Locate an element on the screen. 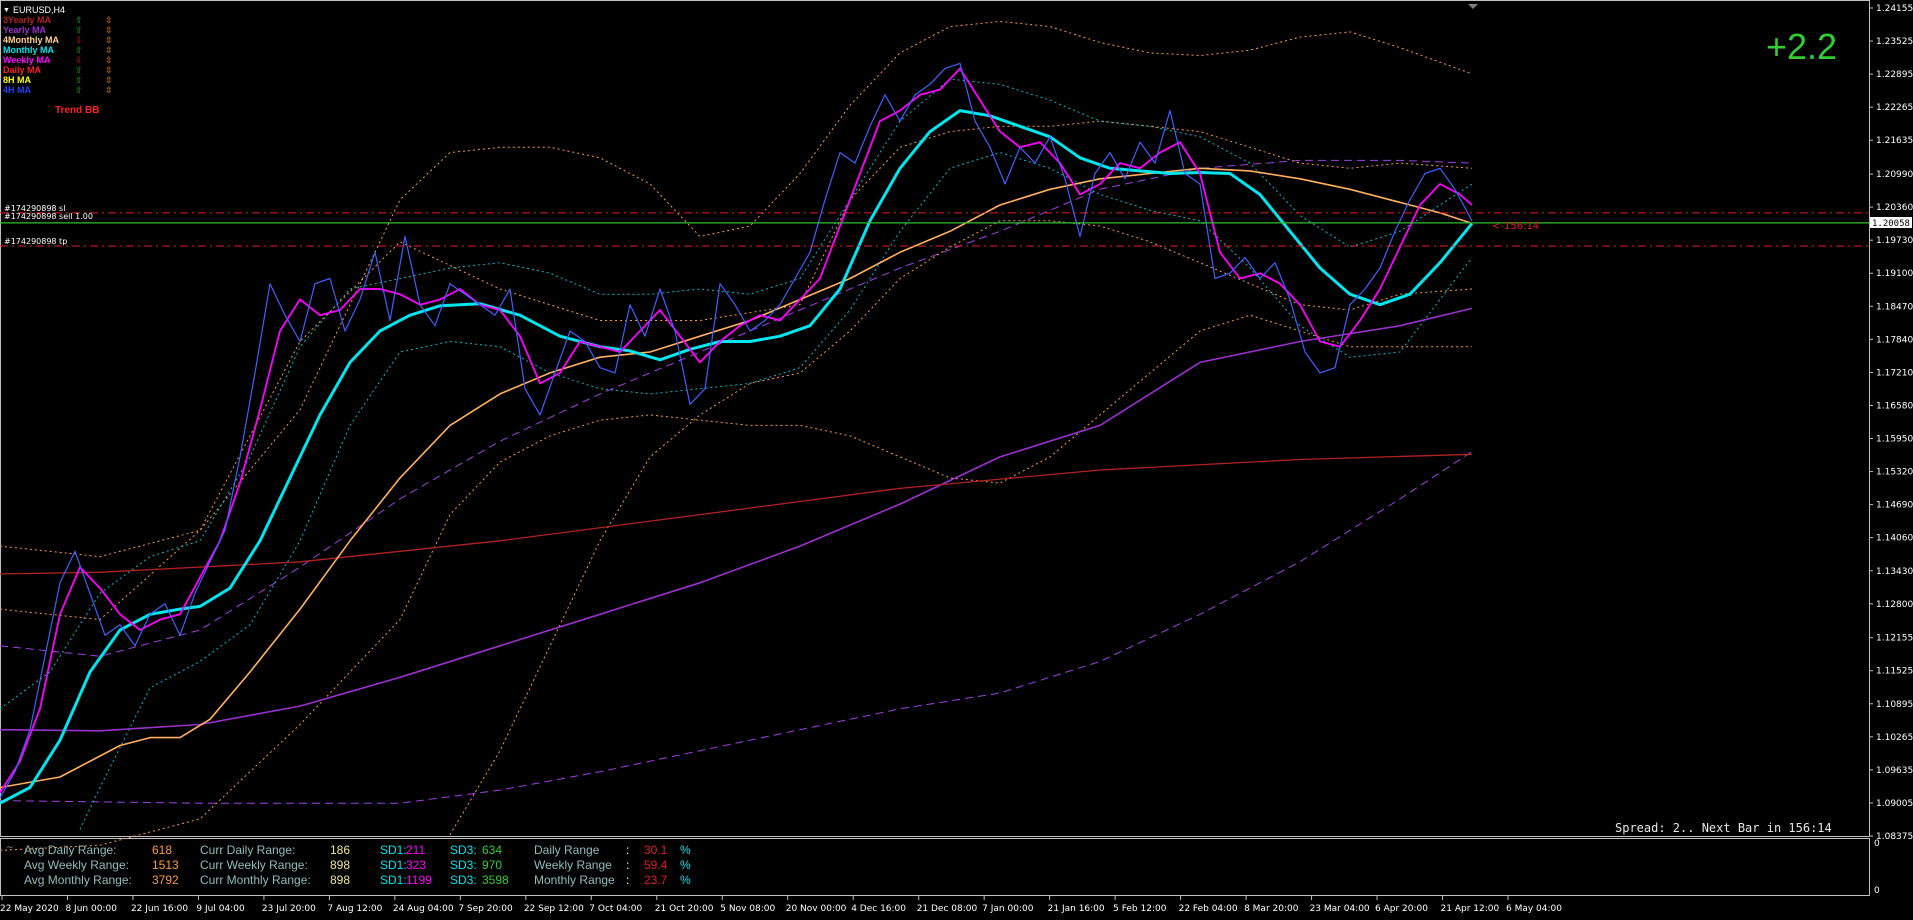 This screenshot has height=920, width=1913. price-tick-label: 1.14690 is located at coordinates (1894, 506).